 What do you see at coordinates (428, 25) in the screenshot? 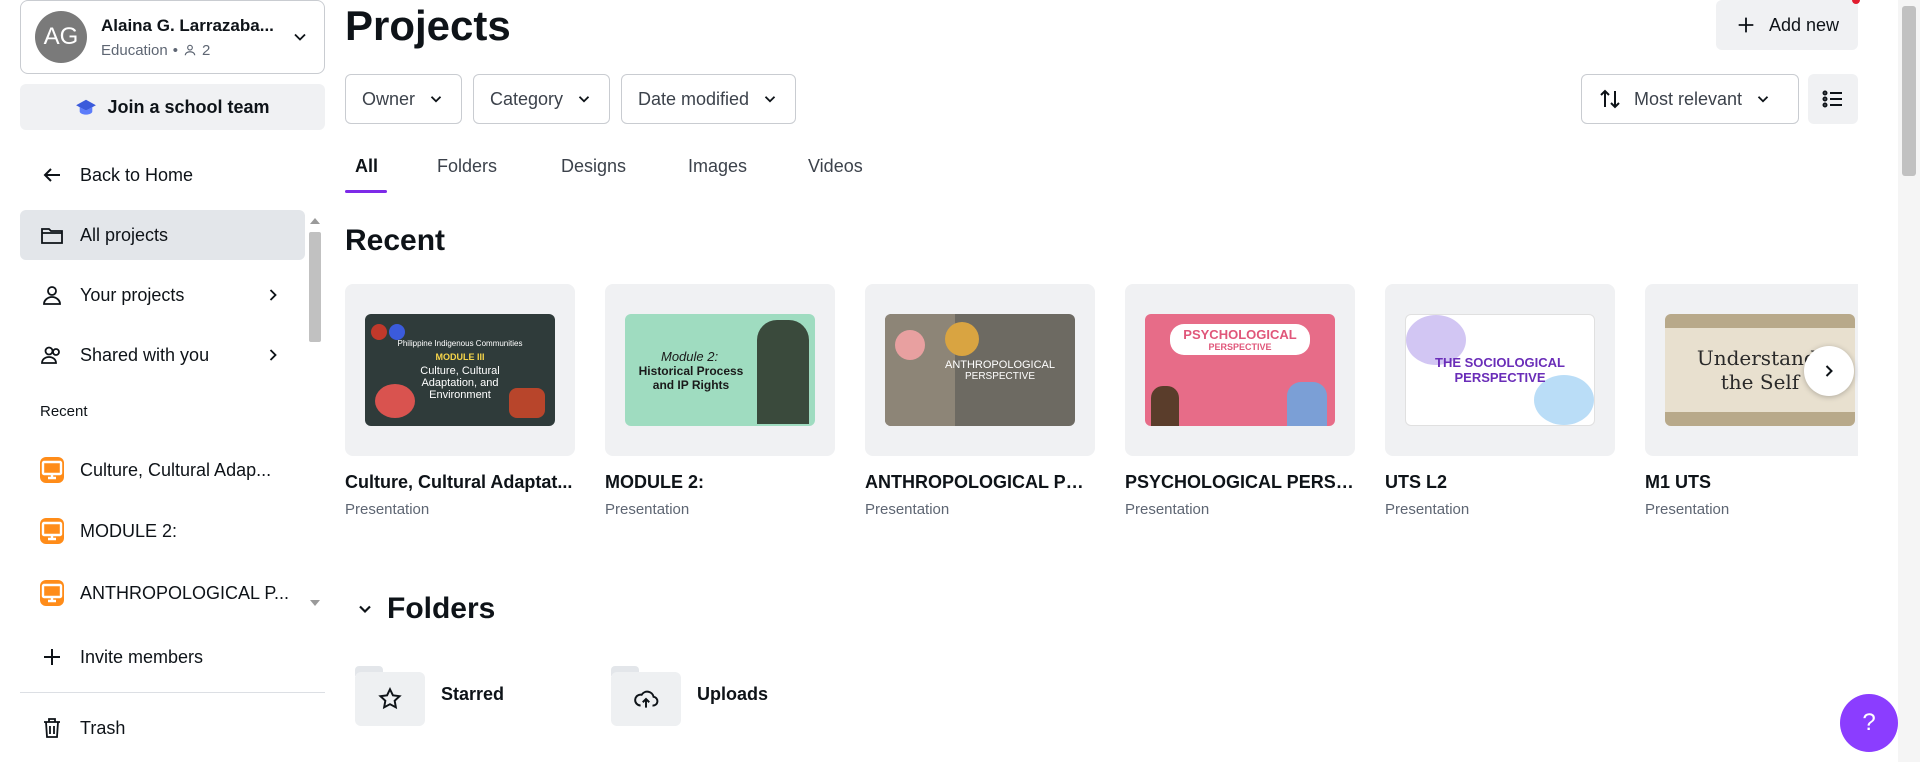
I see `page-title: Projects` at bounding box center [428, 25].